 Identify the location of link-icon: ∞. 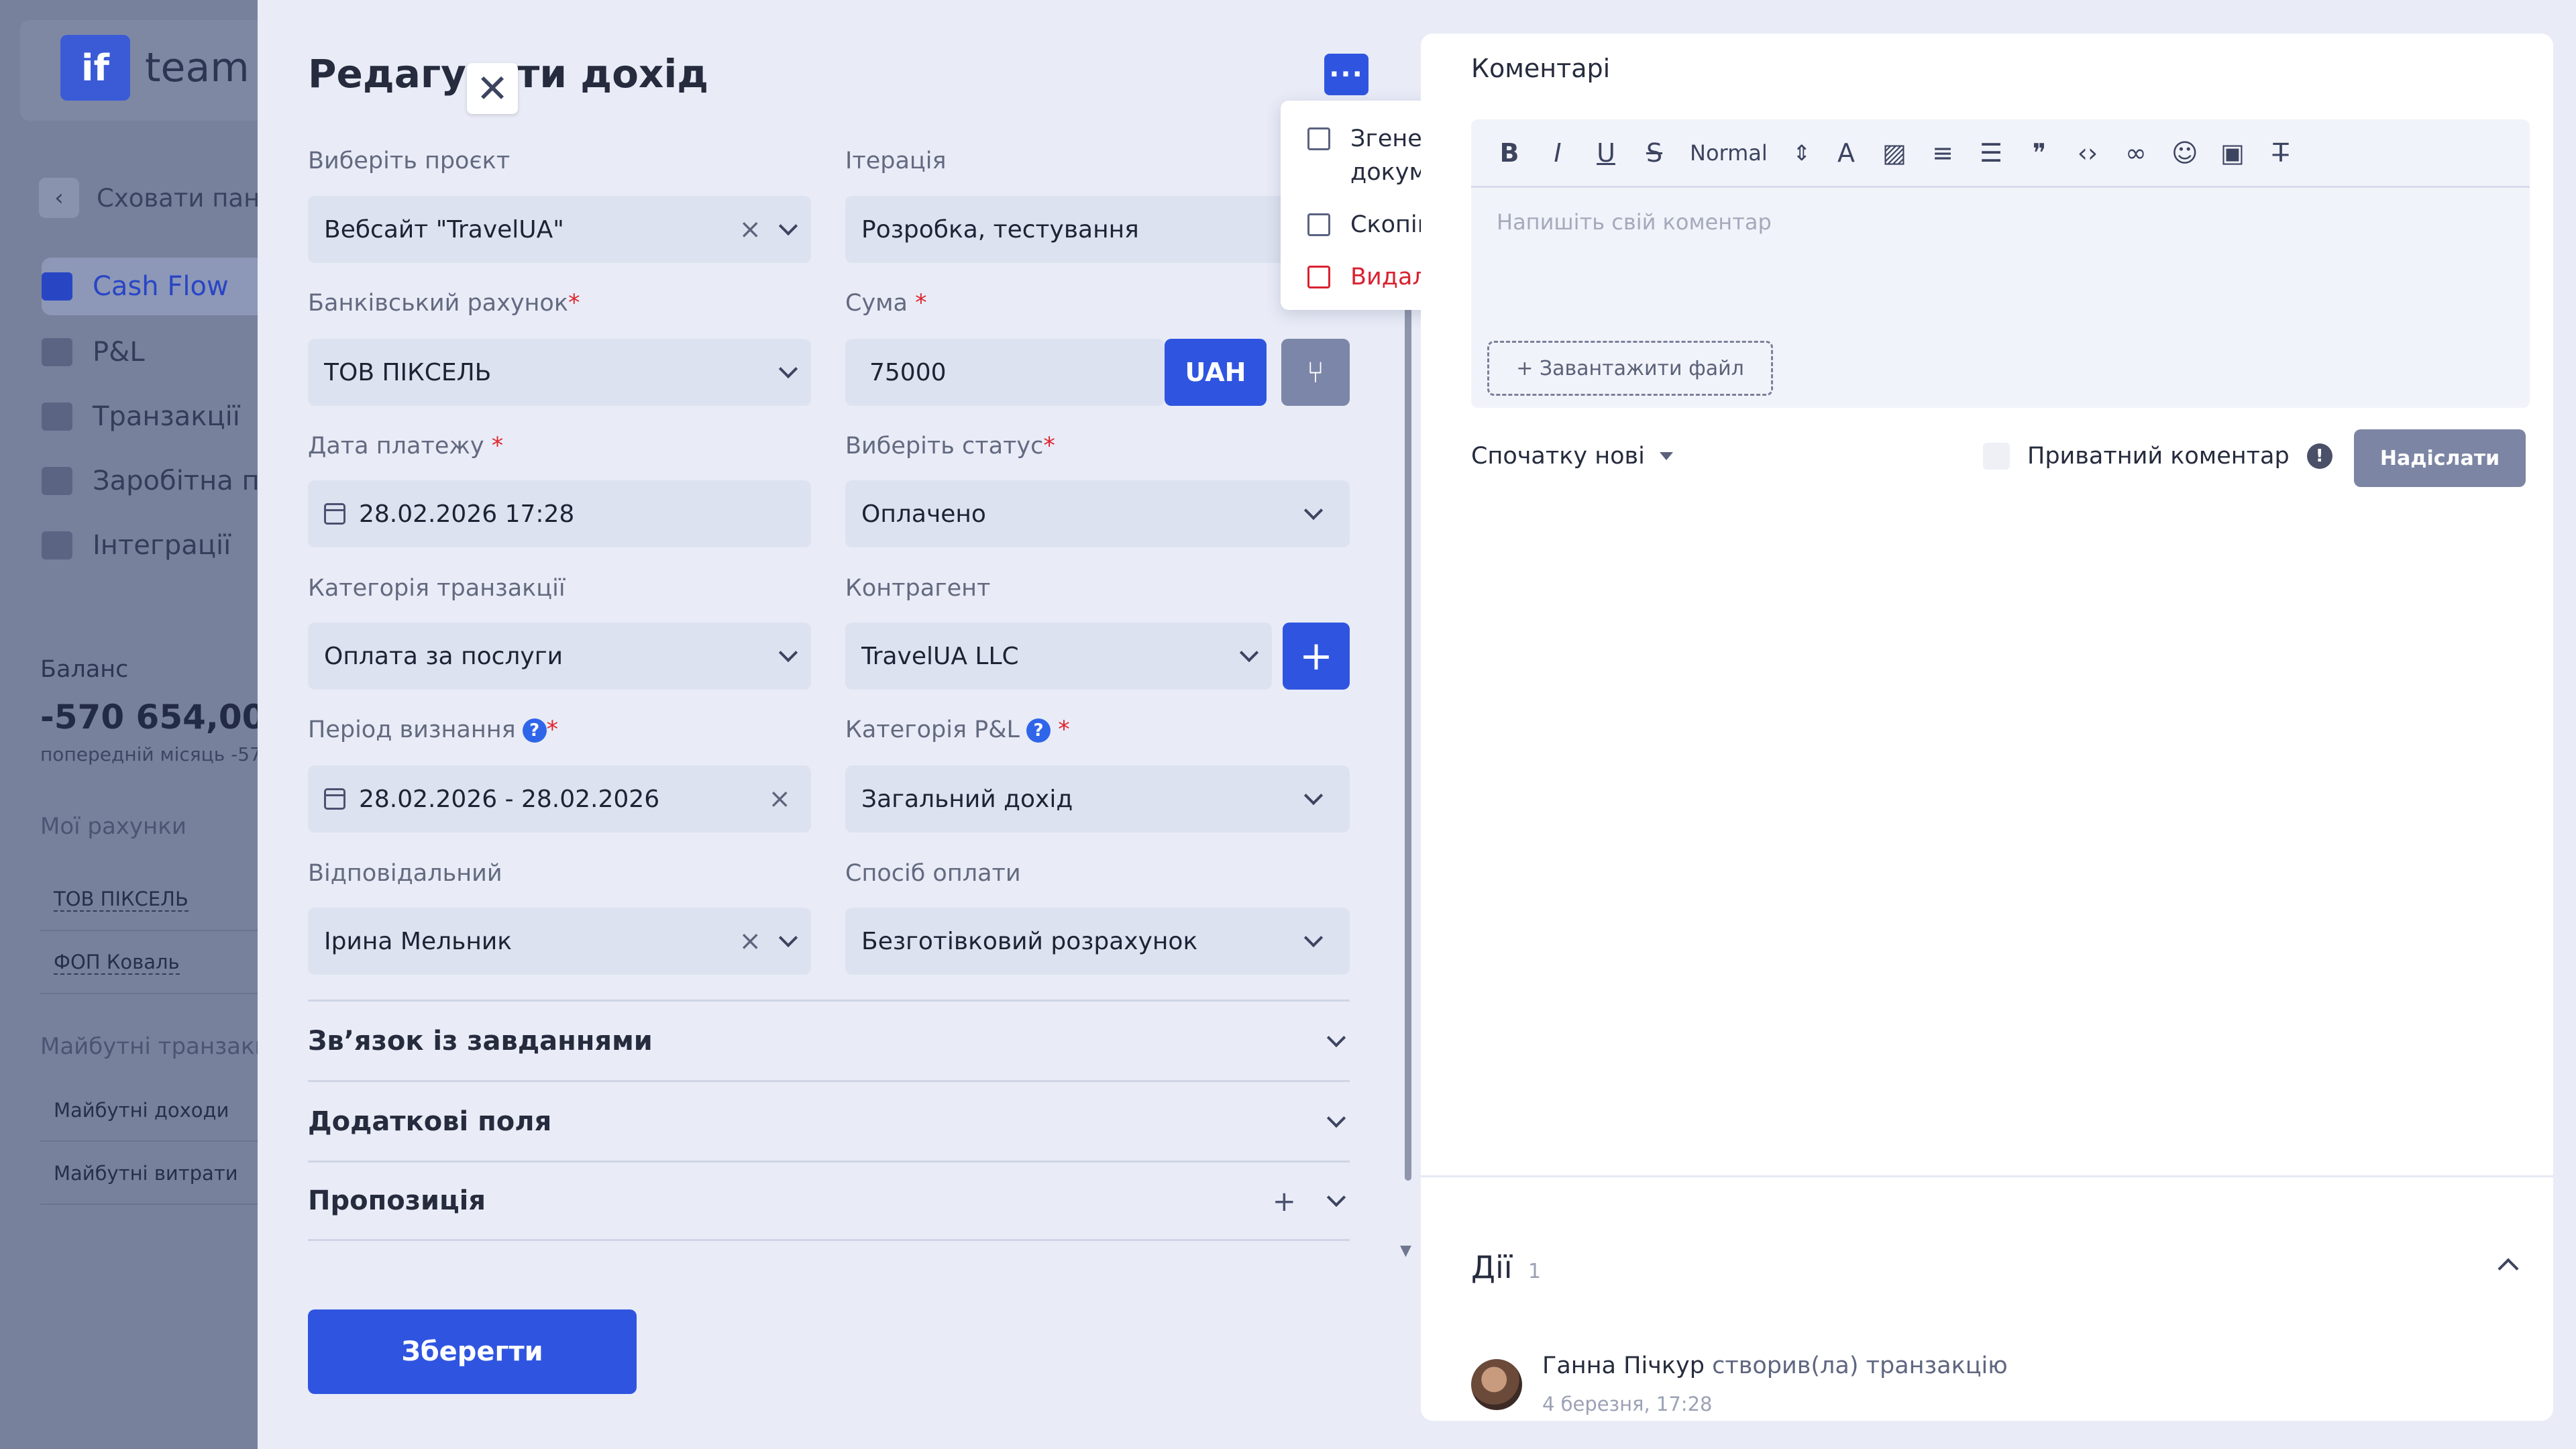
(2136, 153).